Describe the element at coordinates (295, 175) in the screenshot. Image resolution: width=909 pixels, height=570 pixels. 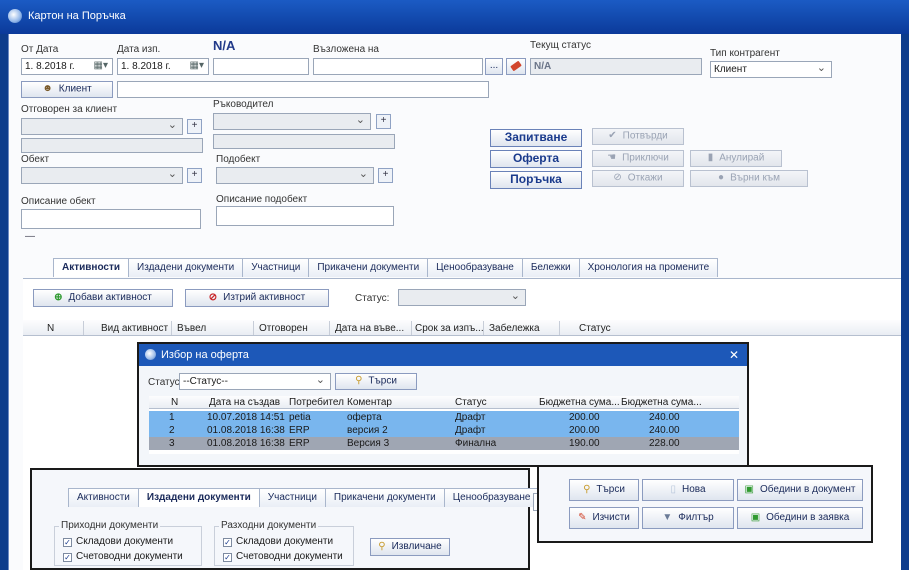
I see `subobject-select` at that location.